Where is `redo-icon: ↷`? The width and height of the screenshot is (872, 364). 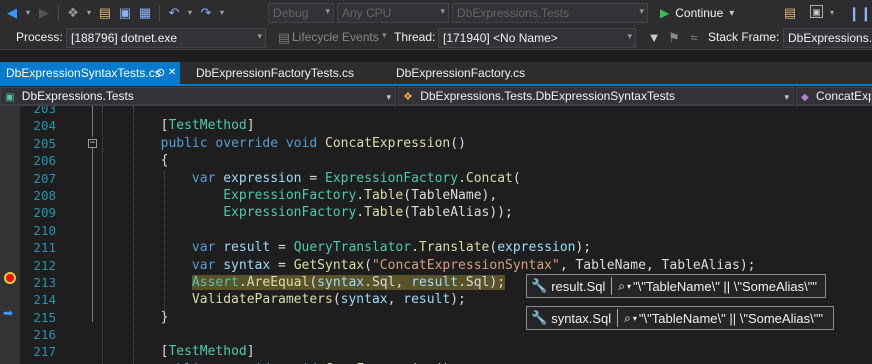
redo-icon: ↷ is located at coordinates (206, 13).